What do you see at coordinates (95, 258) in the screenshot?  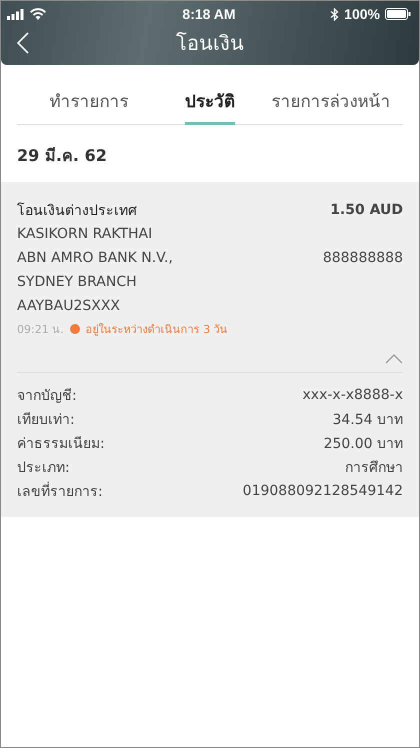 I see `recipient-line: ABN AMRO BANK N.V.,` at bounding box center [95, 258].